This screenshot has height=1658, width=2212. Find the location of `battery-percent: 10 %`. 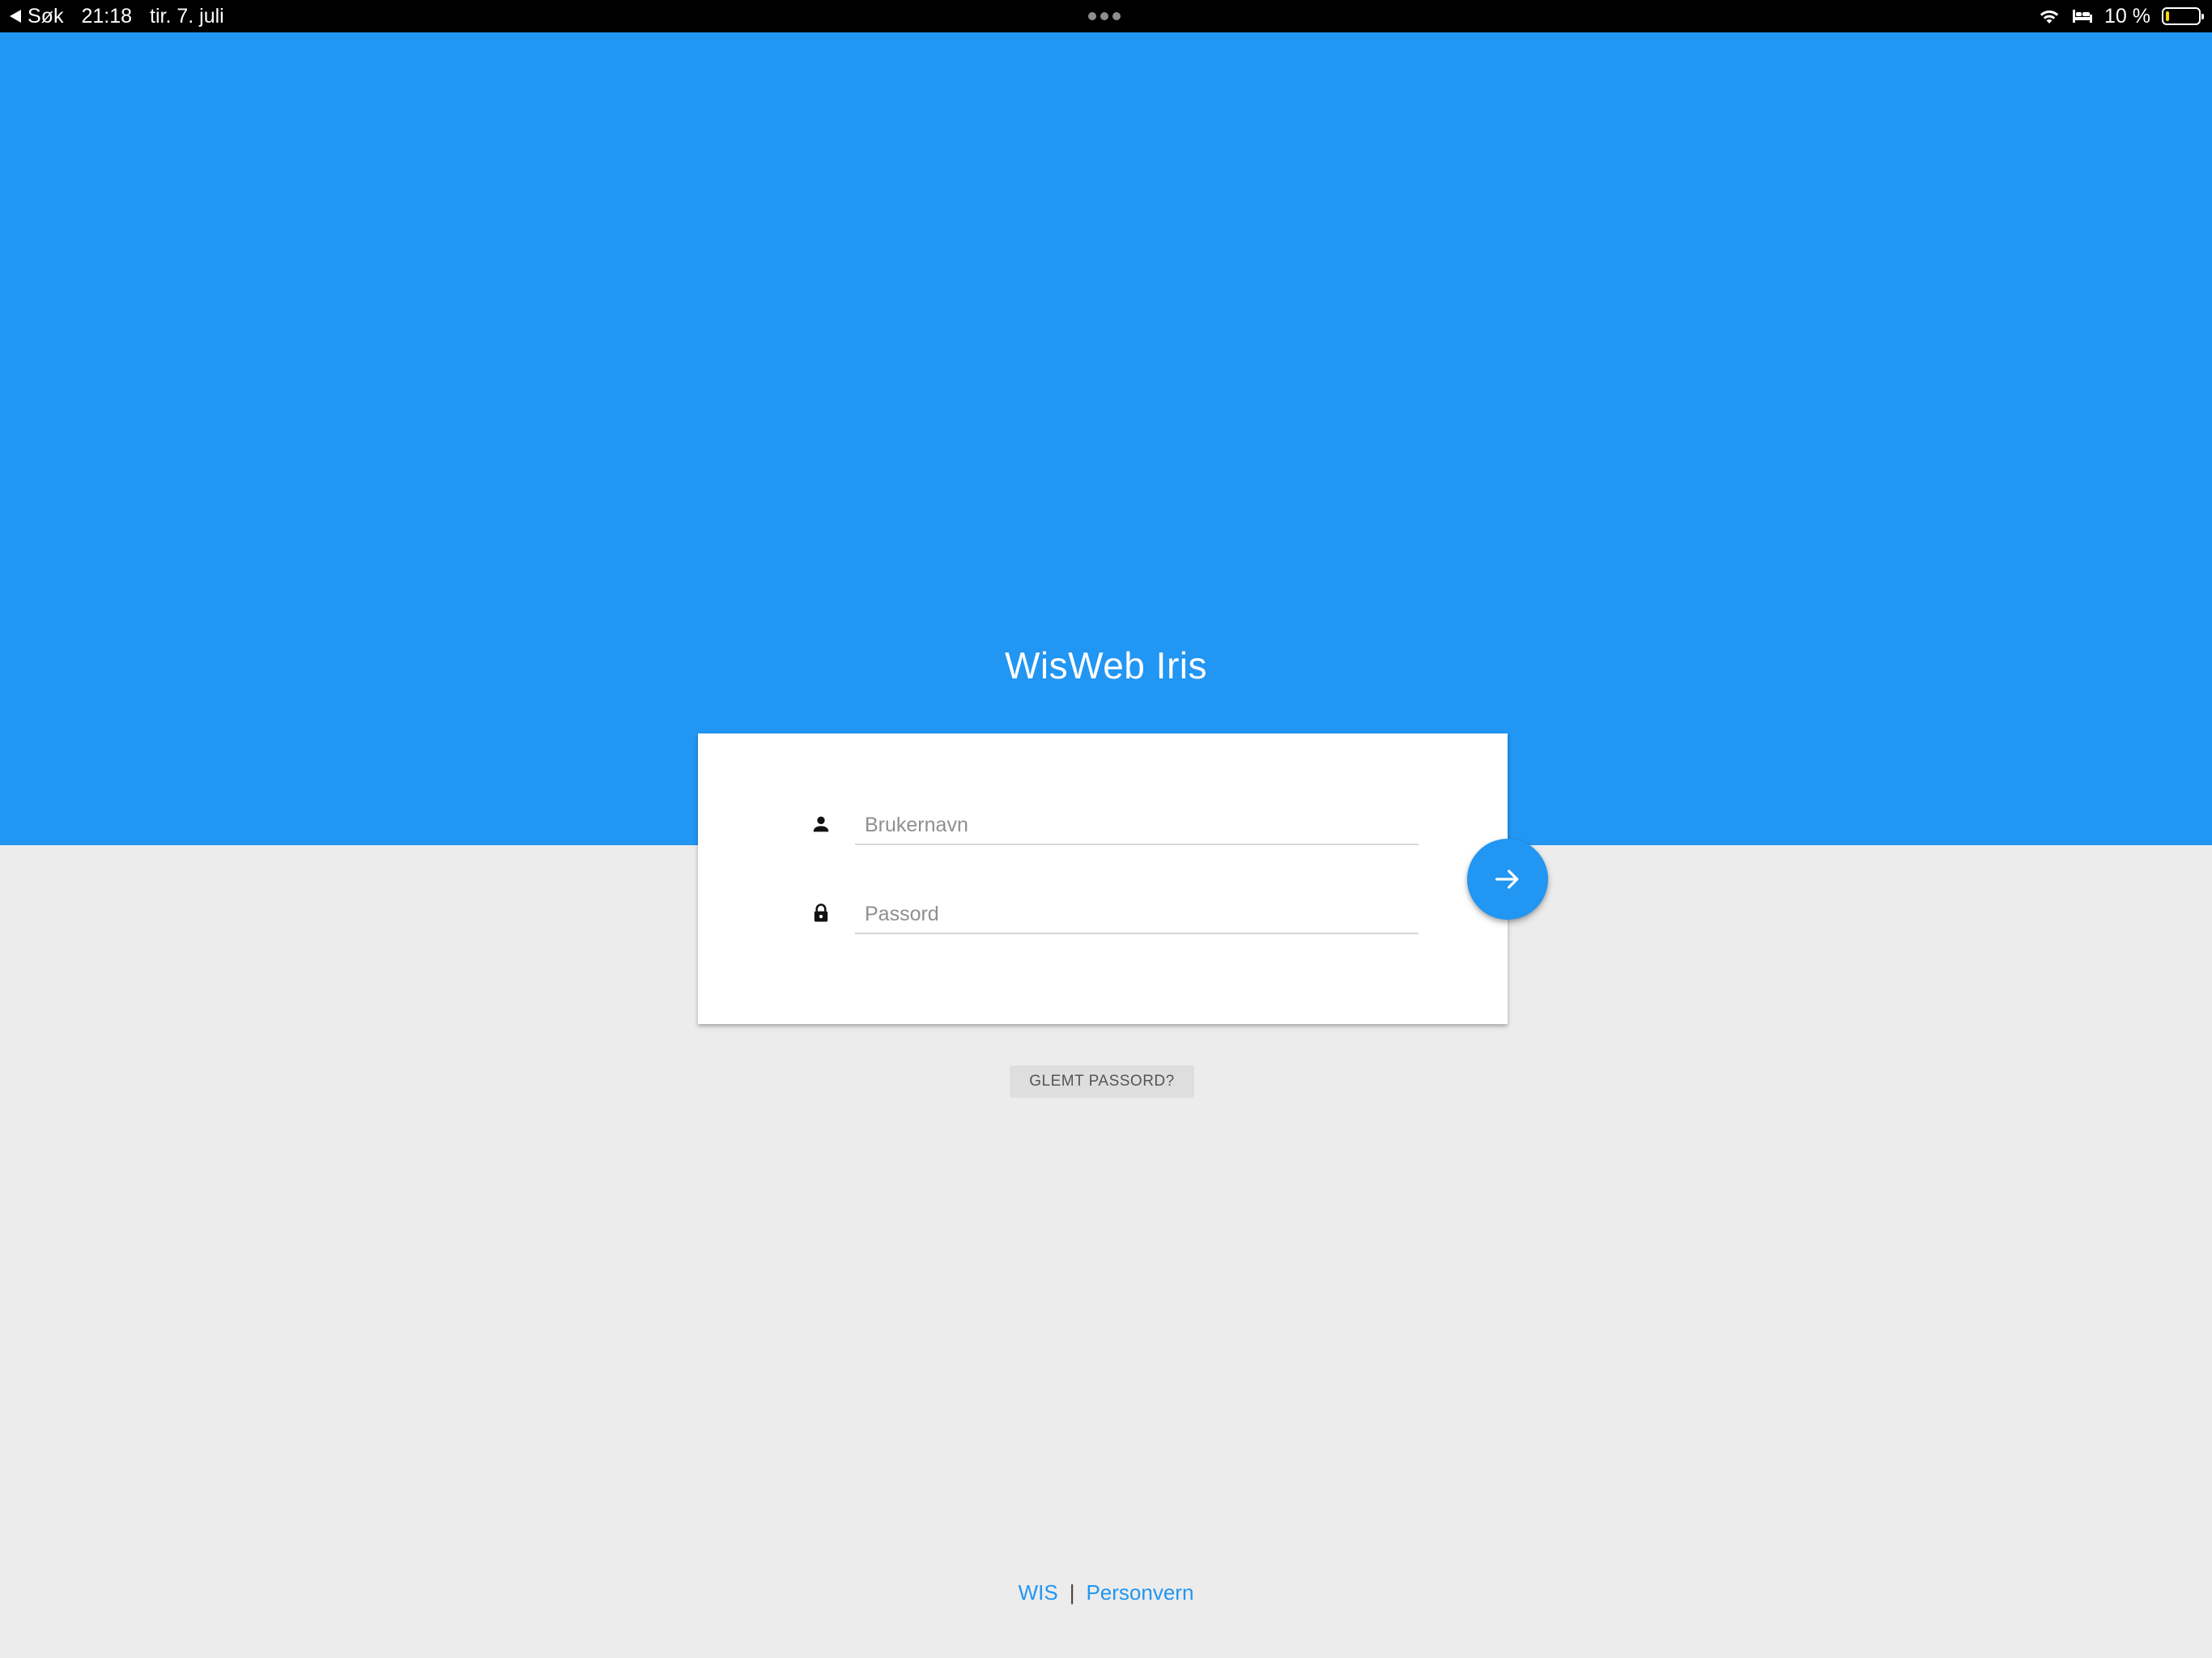

battery-percent: 10 % is located at coordinates (2127, 16).